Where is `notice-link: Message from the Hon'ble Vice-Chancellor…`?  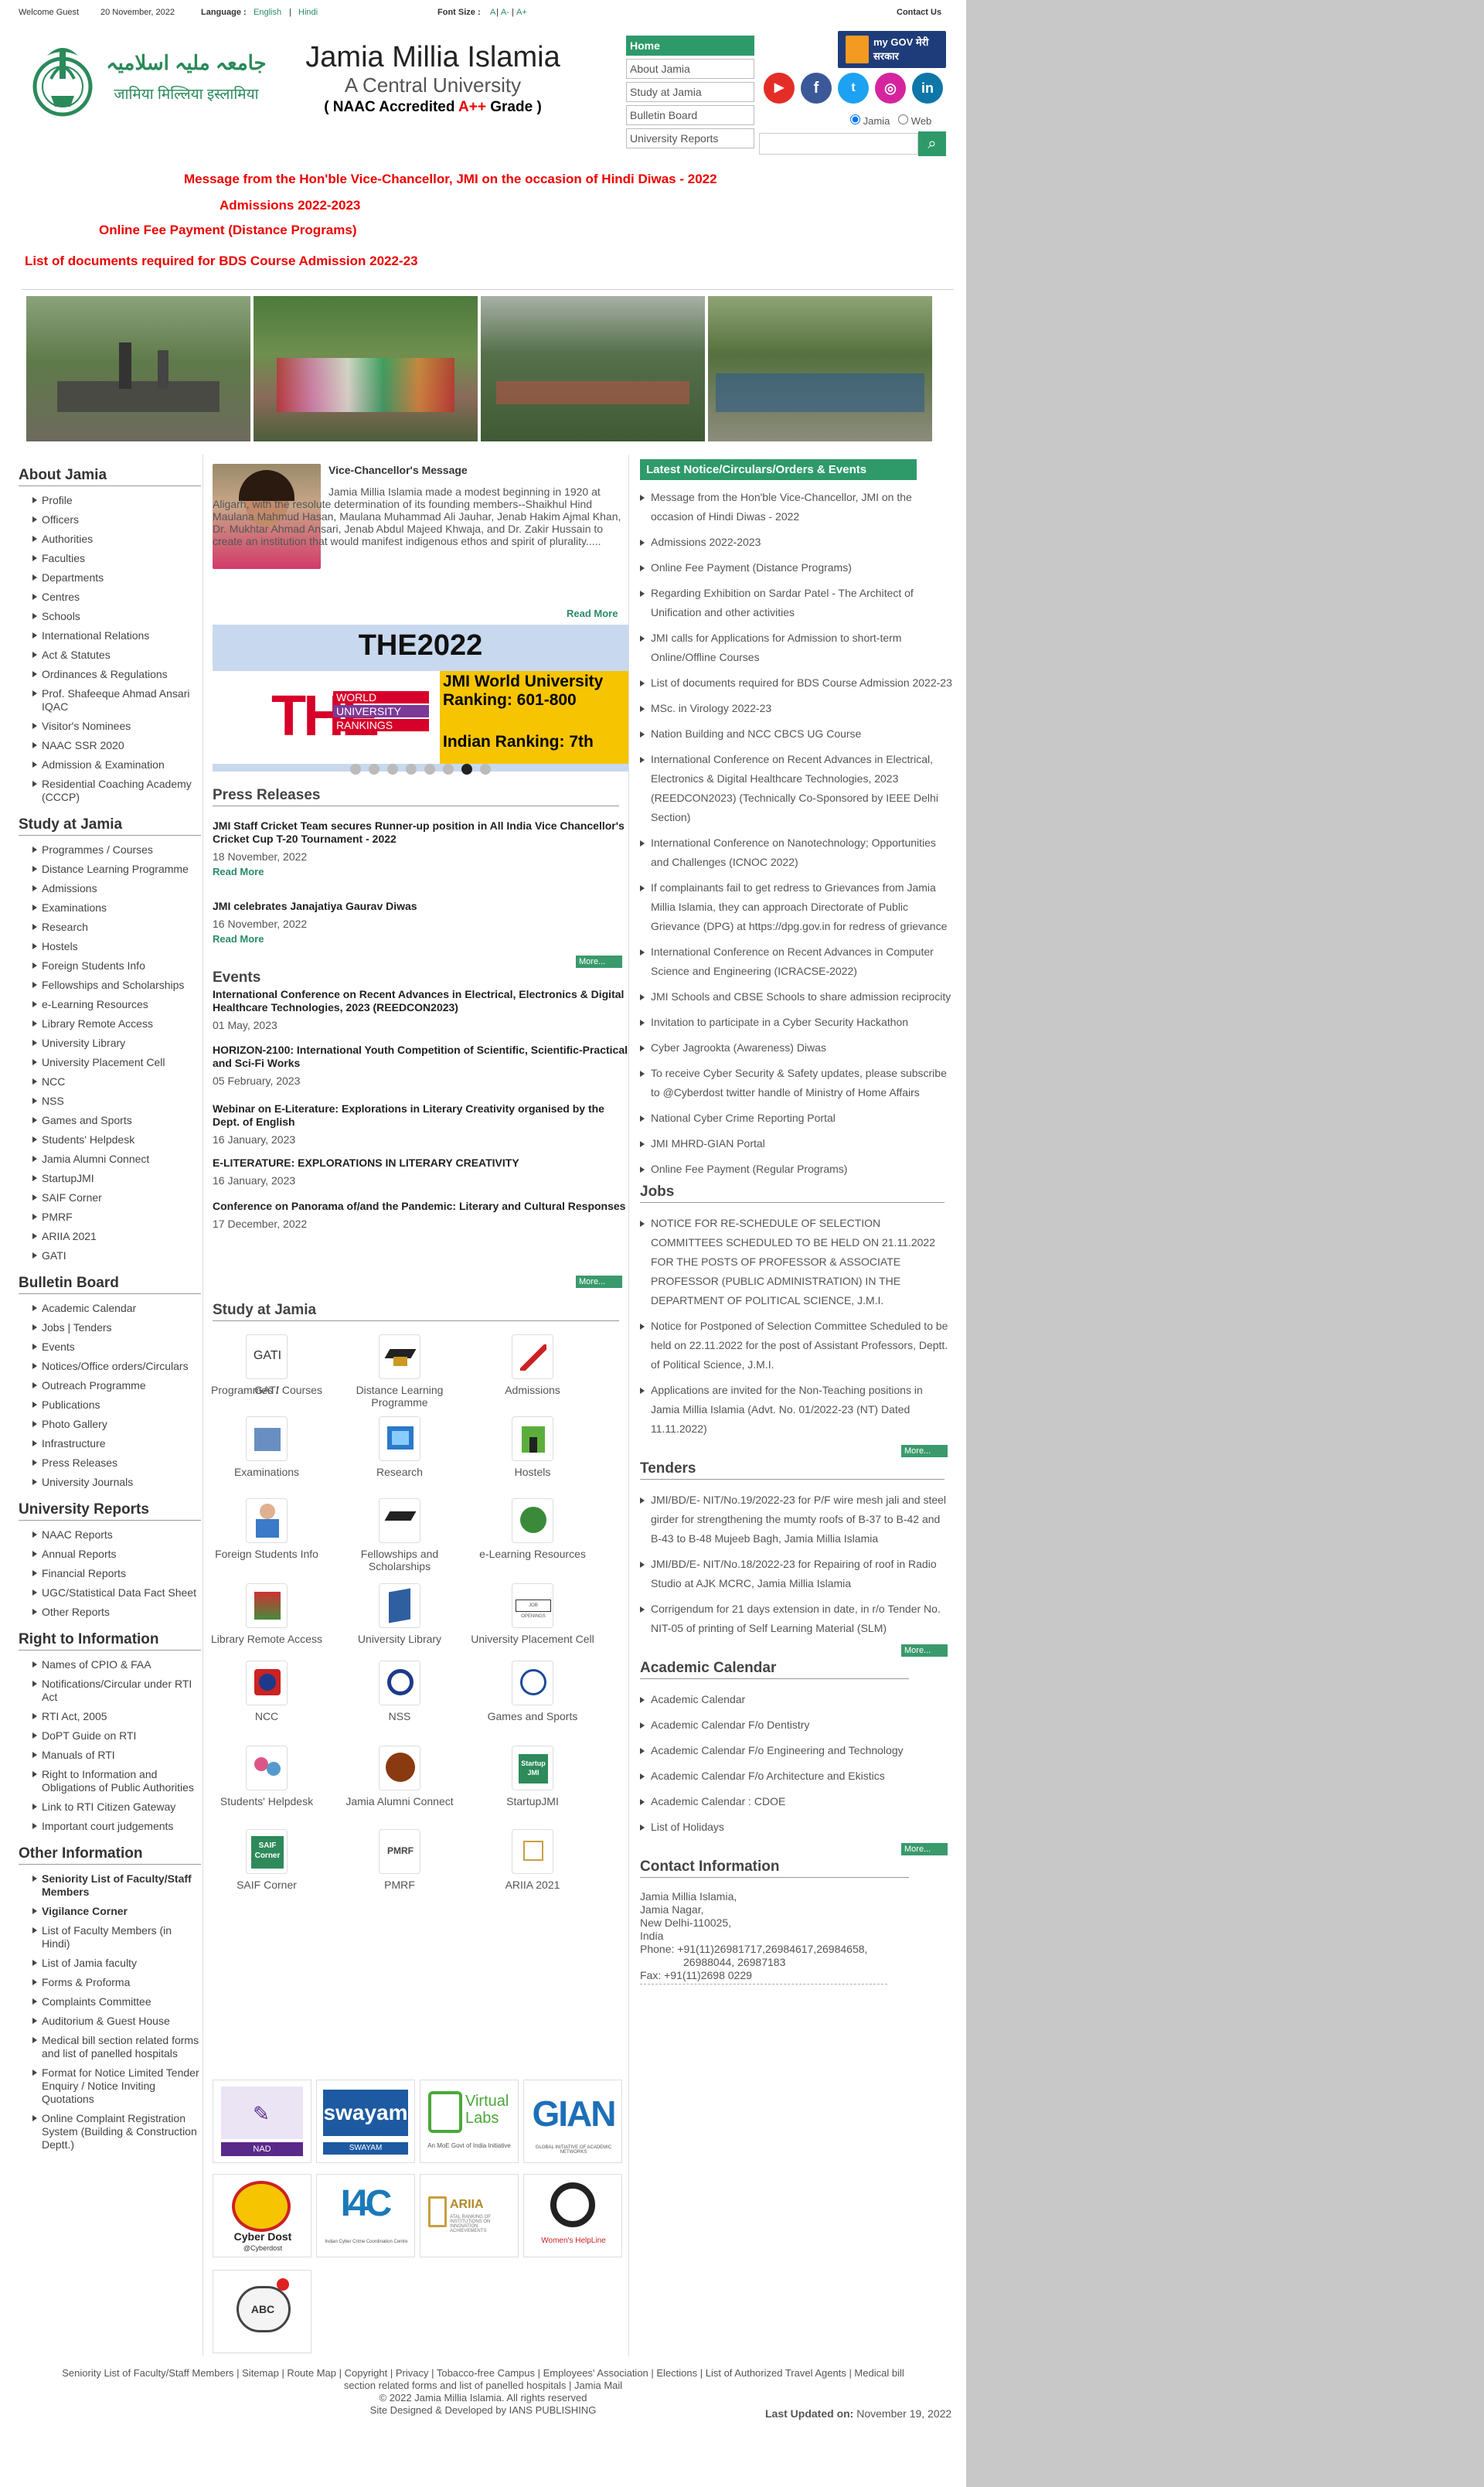 notice-link: Message from the Hon'ble Vice-Chancellor… is located at coordinates (796, 507).